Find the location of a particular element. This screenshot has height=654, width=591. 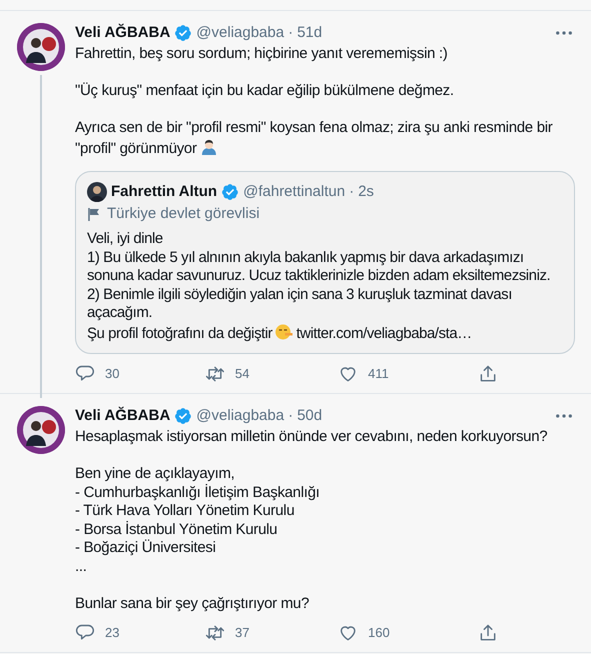

reply-count: 30 is located at coordinates (112, 374).